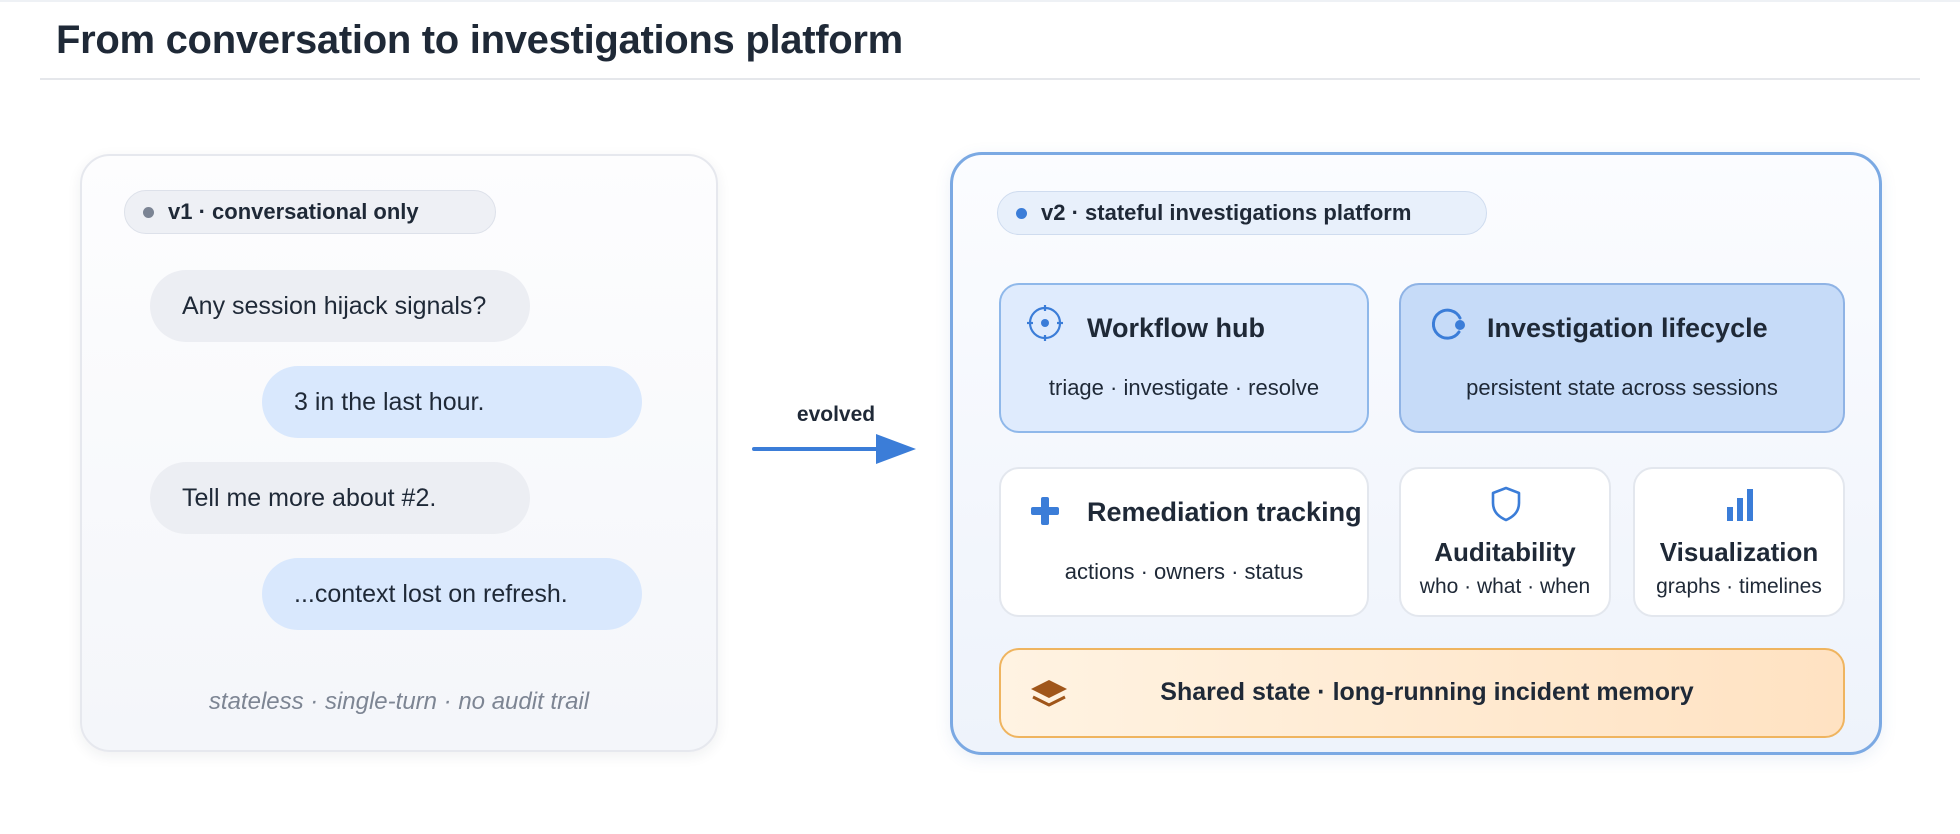  Describe the element at coordinates (1622, 387) in the screenshot. I see `investigation-lifecycle-subtitle: persistent state across sessions` at that location.